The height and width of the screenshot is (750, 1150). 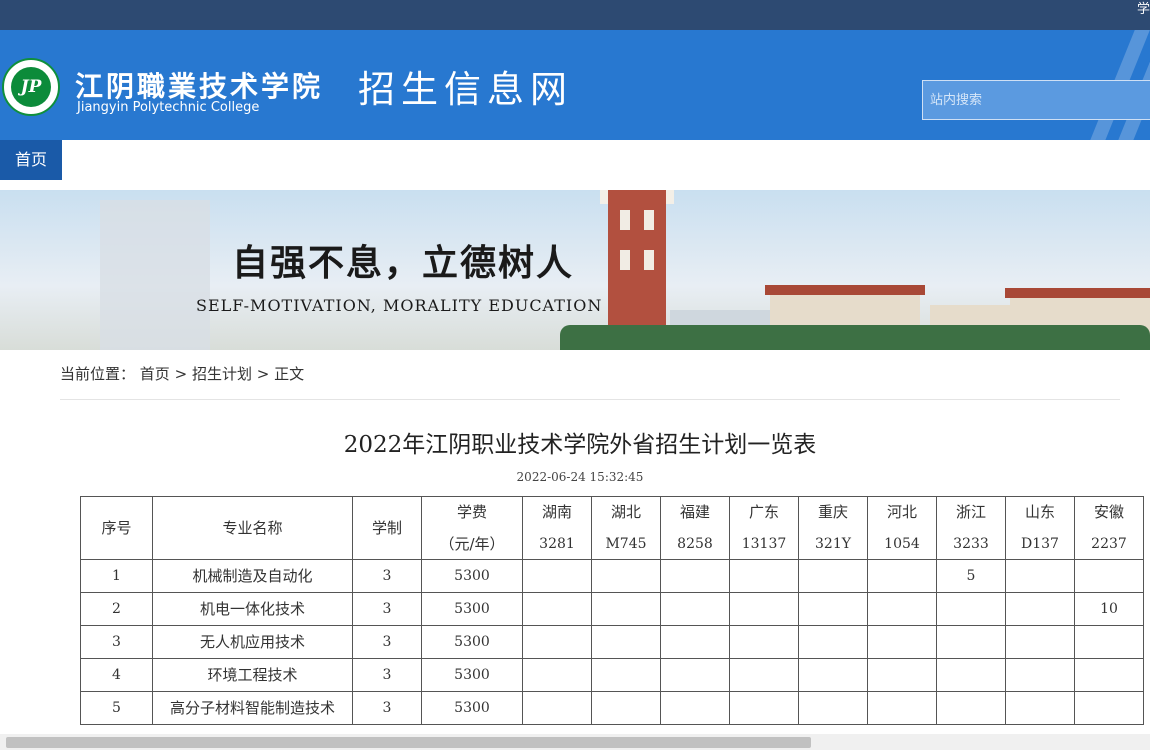 What do you see at coordinates (1060, 160) in the screenshot?
I see `nav-item-10: 联系我们` at bounding box center [1060, 160].